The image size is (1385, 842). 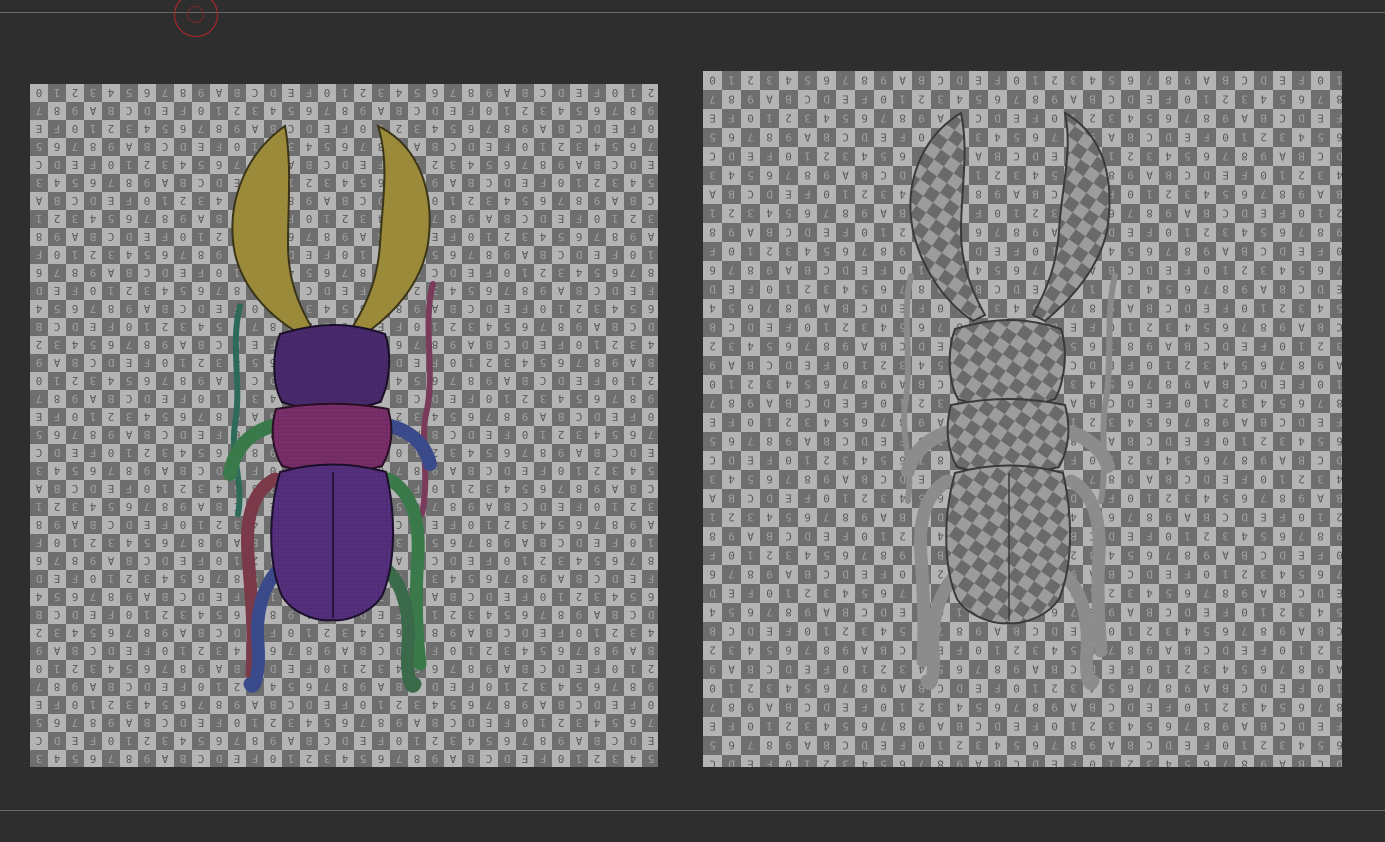 What do you see at coordinates (390, 230) in the screenshot?
I see `mandible-right` at bounding box center [390, 230].